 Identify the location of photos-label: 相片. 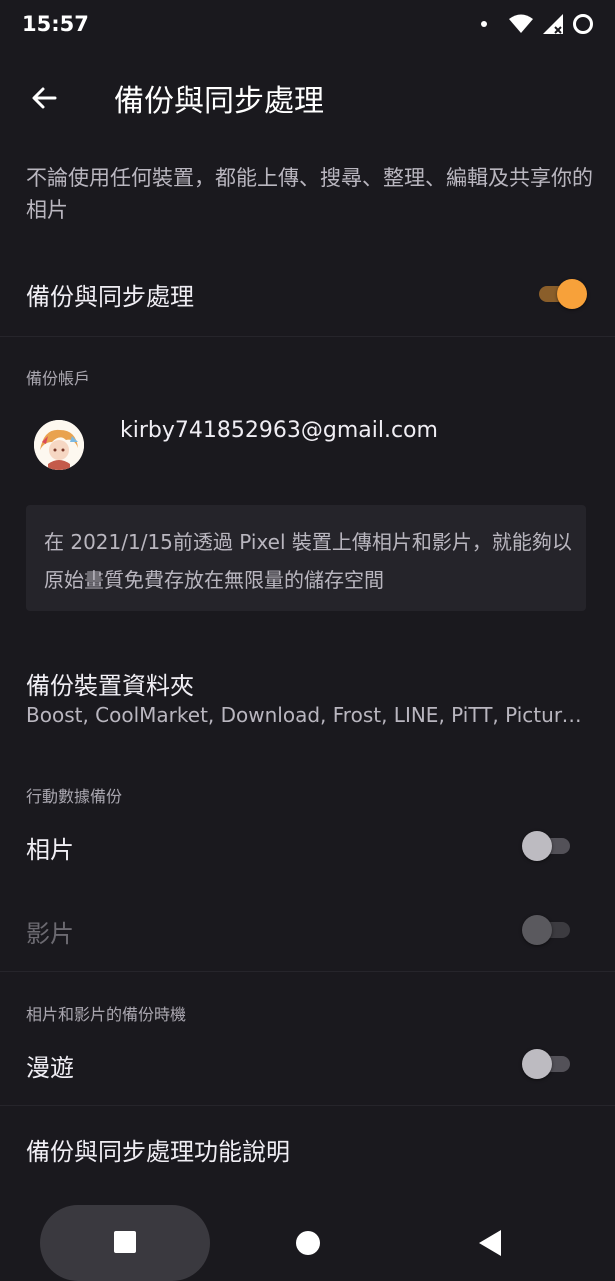
(50, 850).